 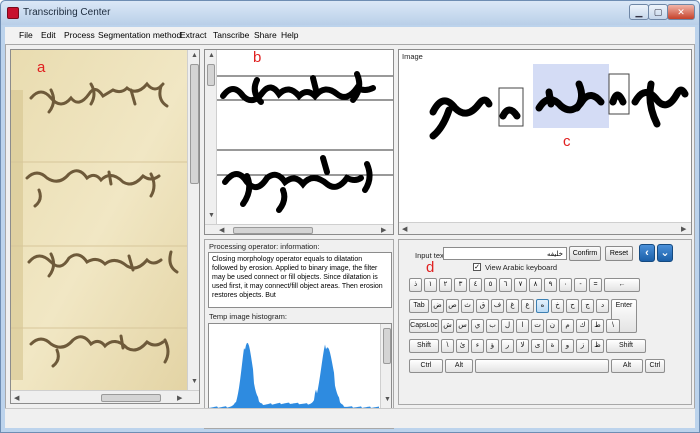 What do you see at coordinates (497, 306) in the screenshot?
I see `keyboard-key: ف` at bounding box center [497, 306].